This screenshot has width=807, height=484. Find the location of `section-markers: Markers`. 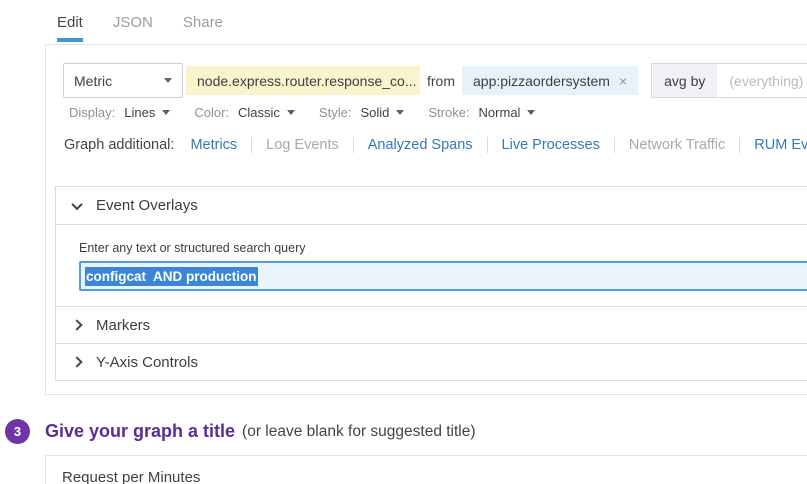

section-markers: Markers is located at coordinates (431, 324).